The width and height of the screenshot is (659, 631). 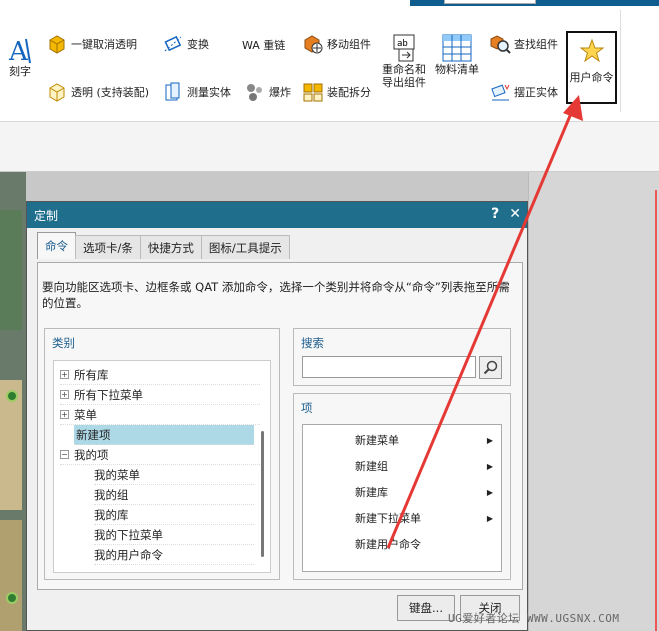 I want to click on list-item: 新建菜单 ▶, so click(x=402, y=440).